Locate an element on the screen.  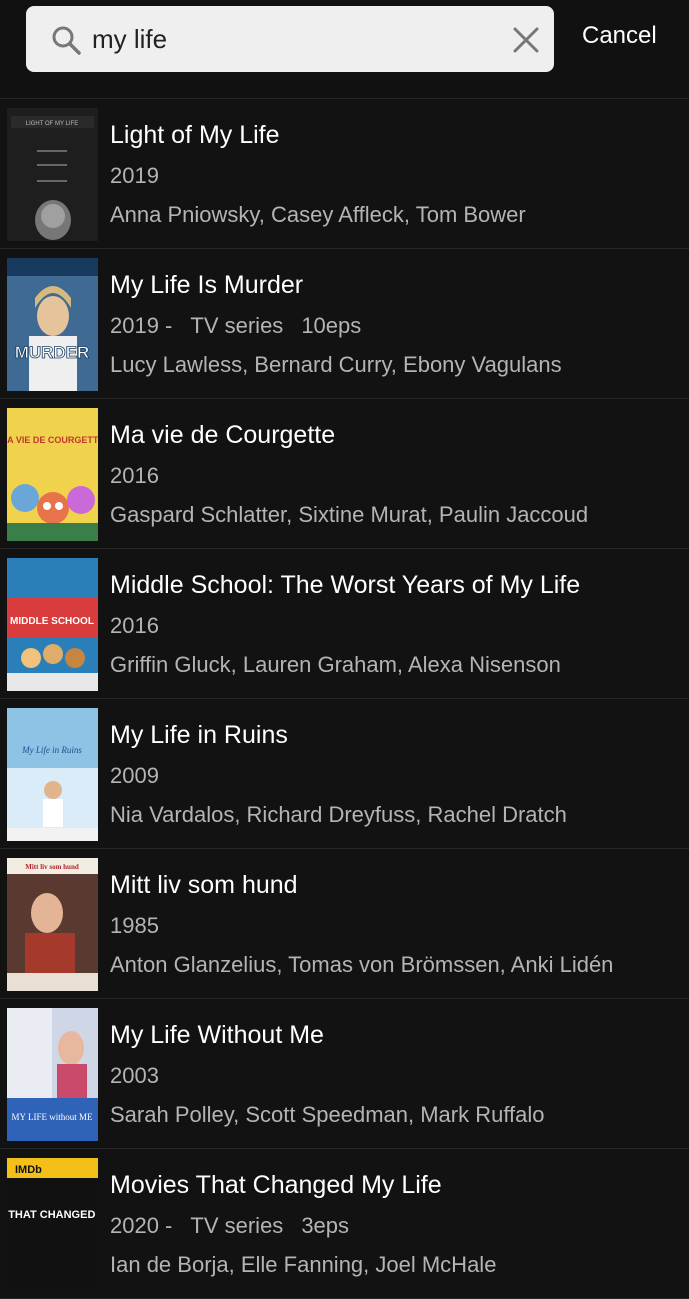
result-cast: Anna Pniowsky, Casey Affleck, Tom Bower is located at coordinates (318, 214).